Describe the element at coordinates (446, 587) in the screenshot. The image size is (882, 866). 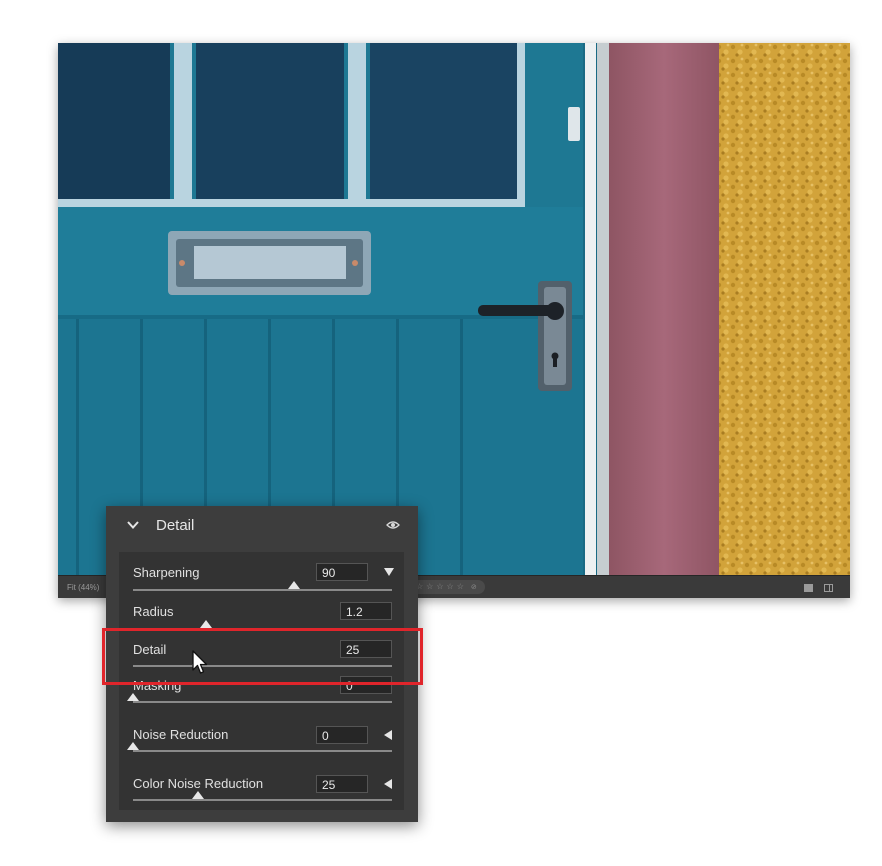
I see `star-rating: ☆ ☆ ☆ ☆ ☆ ⊘` at that location.